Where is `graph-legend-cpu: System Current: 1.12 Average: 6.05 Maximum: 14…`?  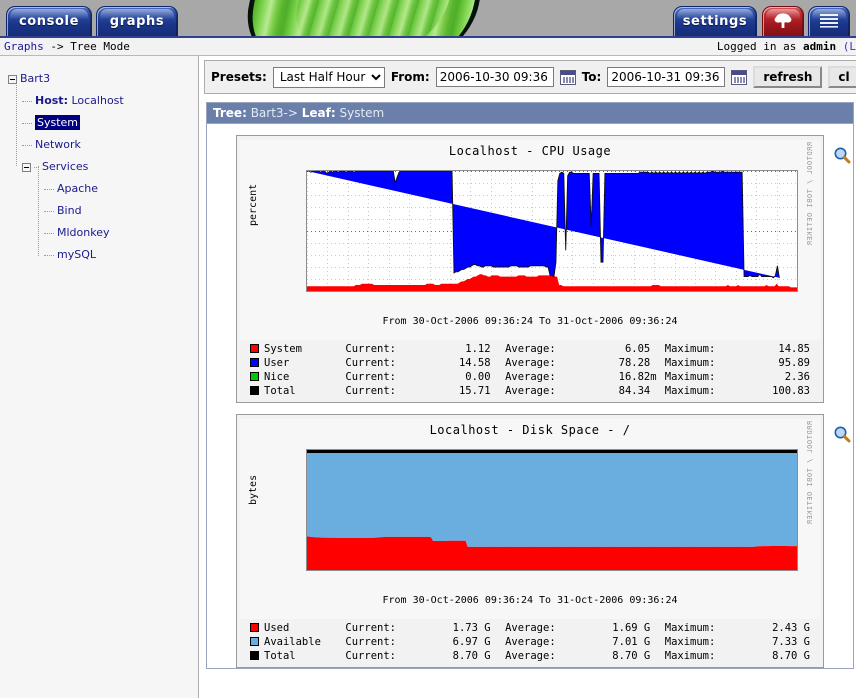 graph-legend-cpu: System Current: 1.12 Average: 6.05 Maximum: 14… is located at coordinates (530, 370).